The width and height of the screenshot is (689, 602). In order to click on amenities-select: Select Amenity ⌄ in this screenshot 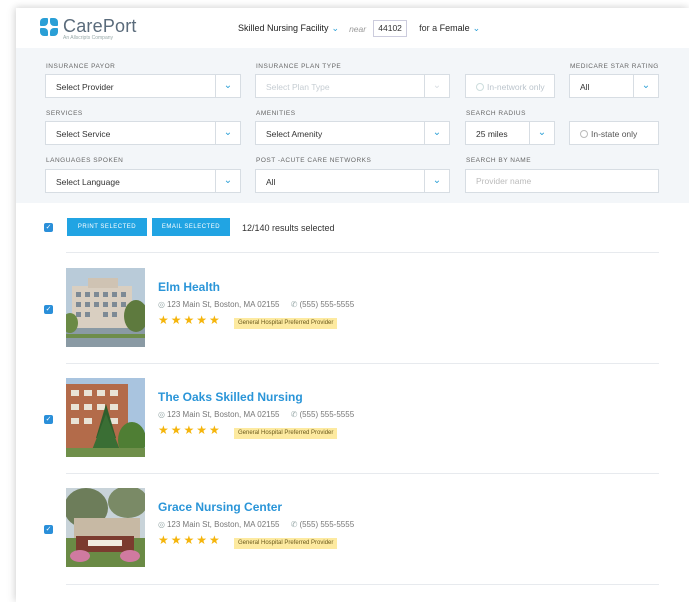, I will do `click(352, 133)`.